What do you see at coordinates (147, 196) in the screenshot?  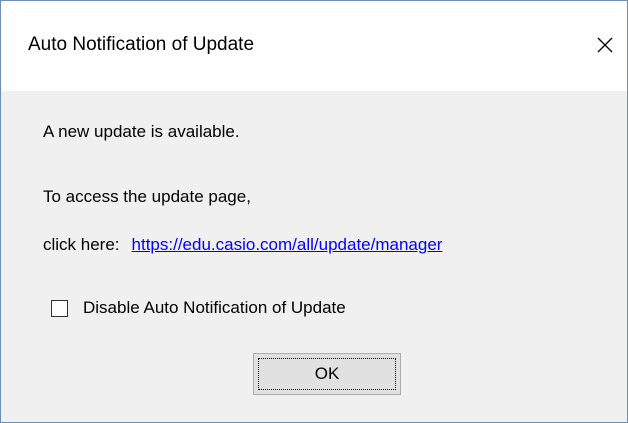 I see `access-instruction-text: To access the update page,` at bounding box center [147, 196].